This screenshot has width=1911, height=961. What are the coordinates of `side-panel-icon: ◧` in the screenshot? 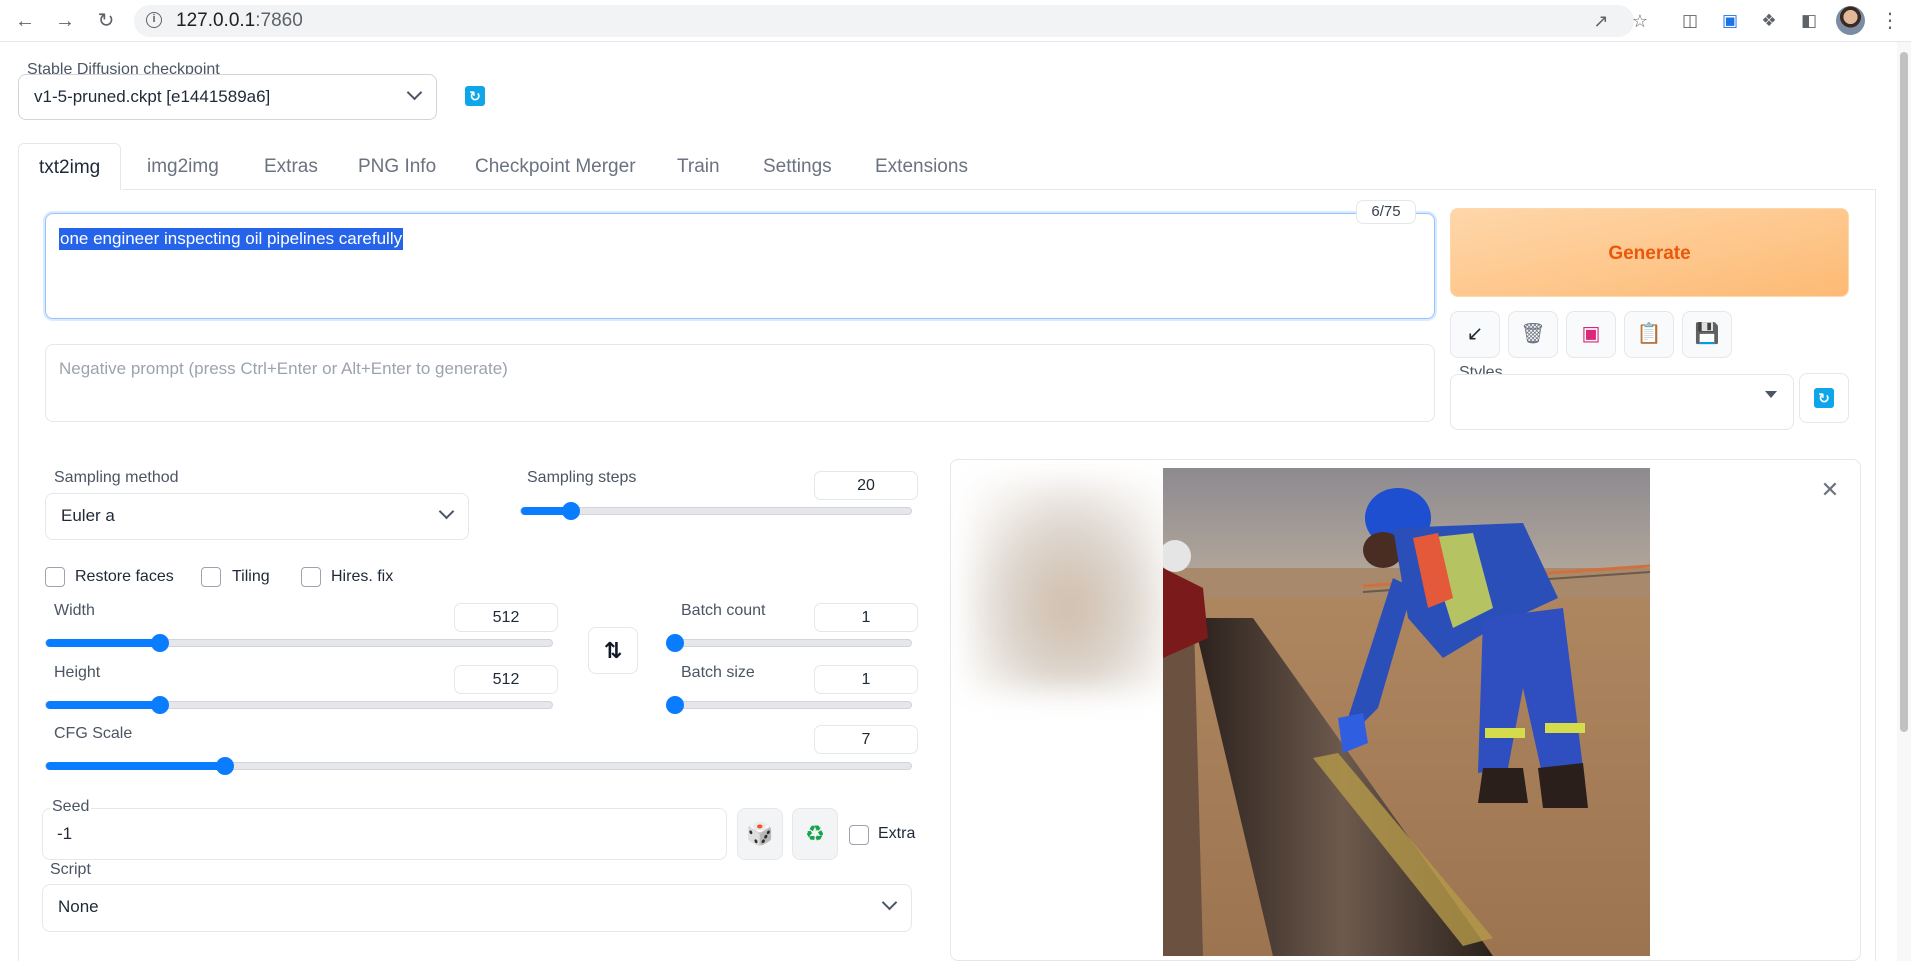 It's located at (1809, 21).